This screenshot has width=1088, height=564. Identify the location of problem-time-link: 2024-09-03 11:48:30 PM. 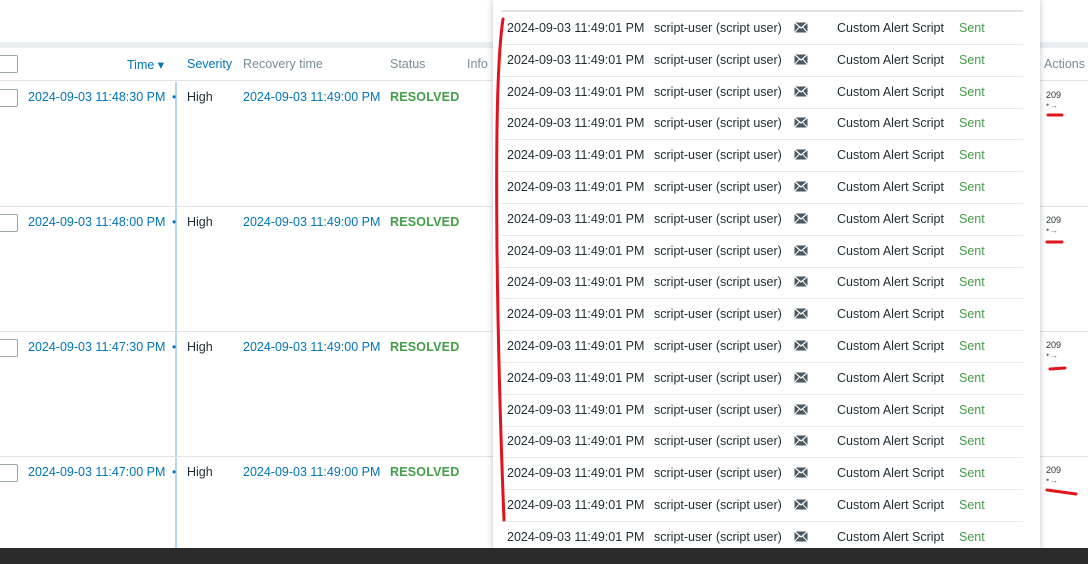
(96, 97).